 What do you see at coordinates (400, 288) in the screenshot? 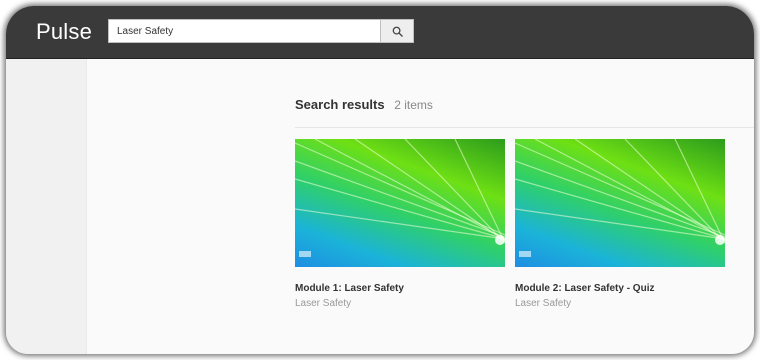
I see `result-title: Module 1: Laser Safety` at bounding box center [400, 288].